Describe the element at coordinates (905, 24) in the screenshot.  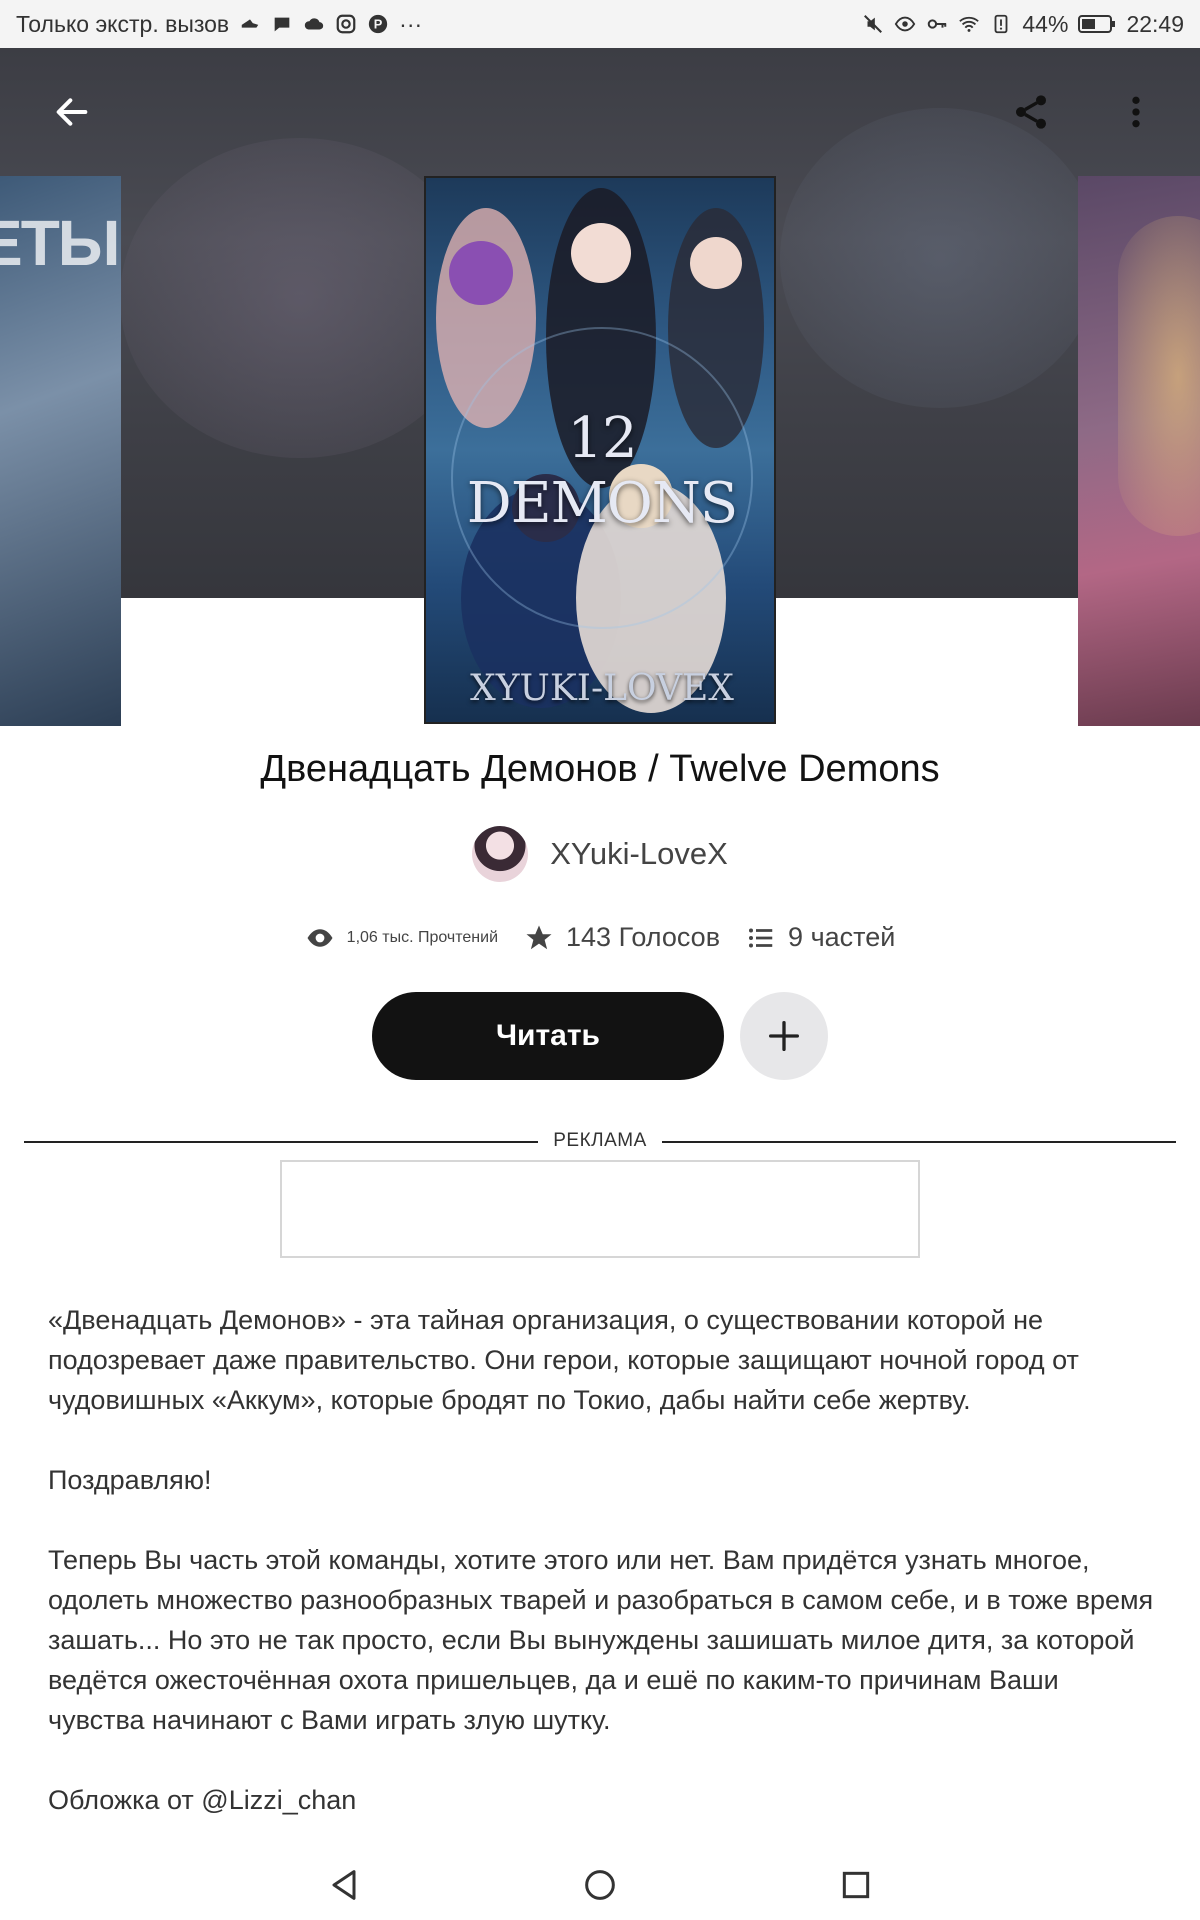
I see `eye-comfort-icon` at that location.